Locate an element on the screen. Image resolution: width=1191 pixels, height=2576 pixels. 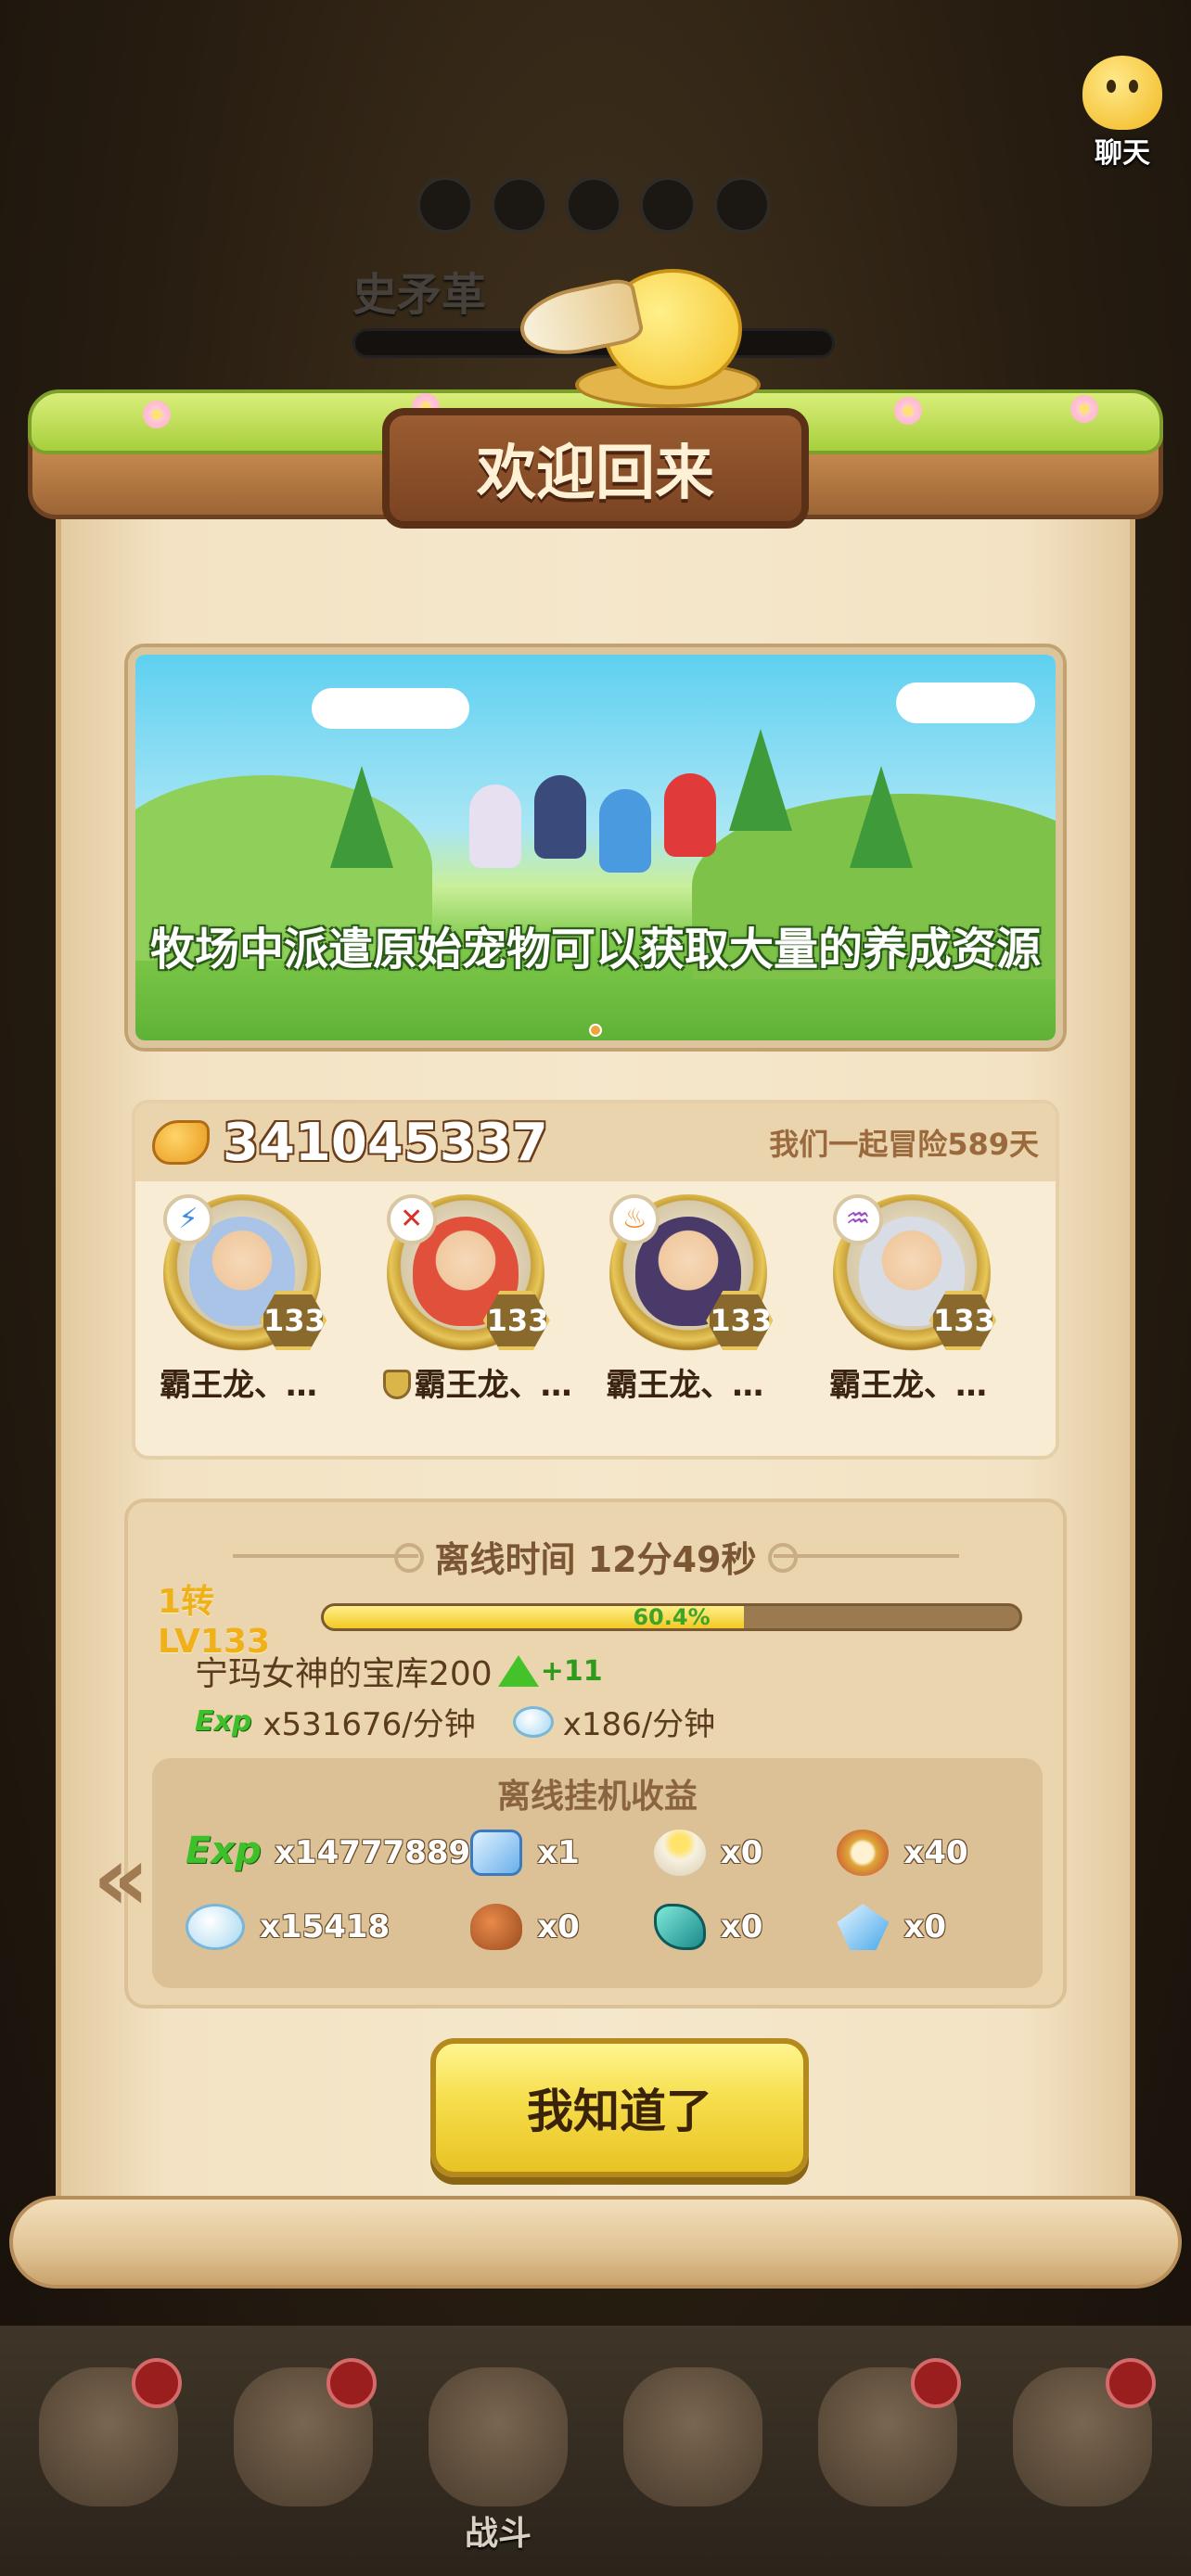
carousel-indicator is located at coordinates (595, 1030).